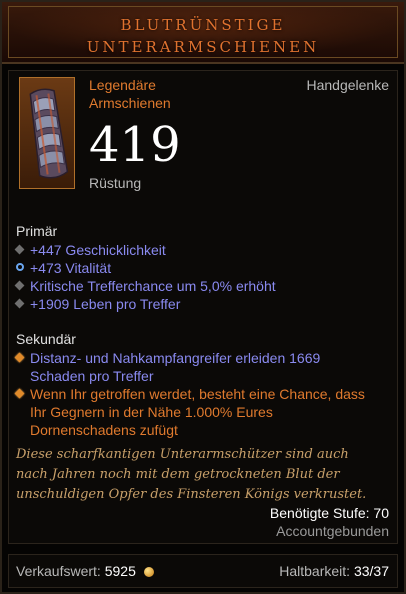  I want to click on affix-text: +1909 Leben pro Treffer, so click(105, 304).